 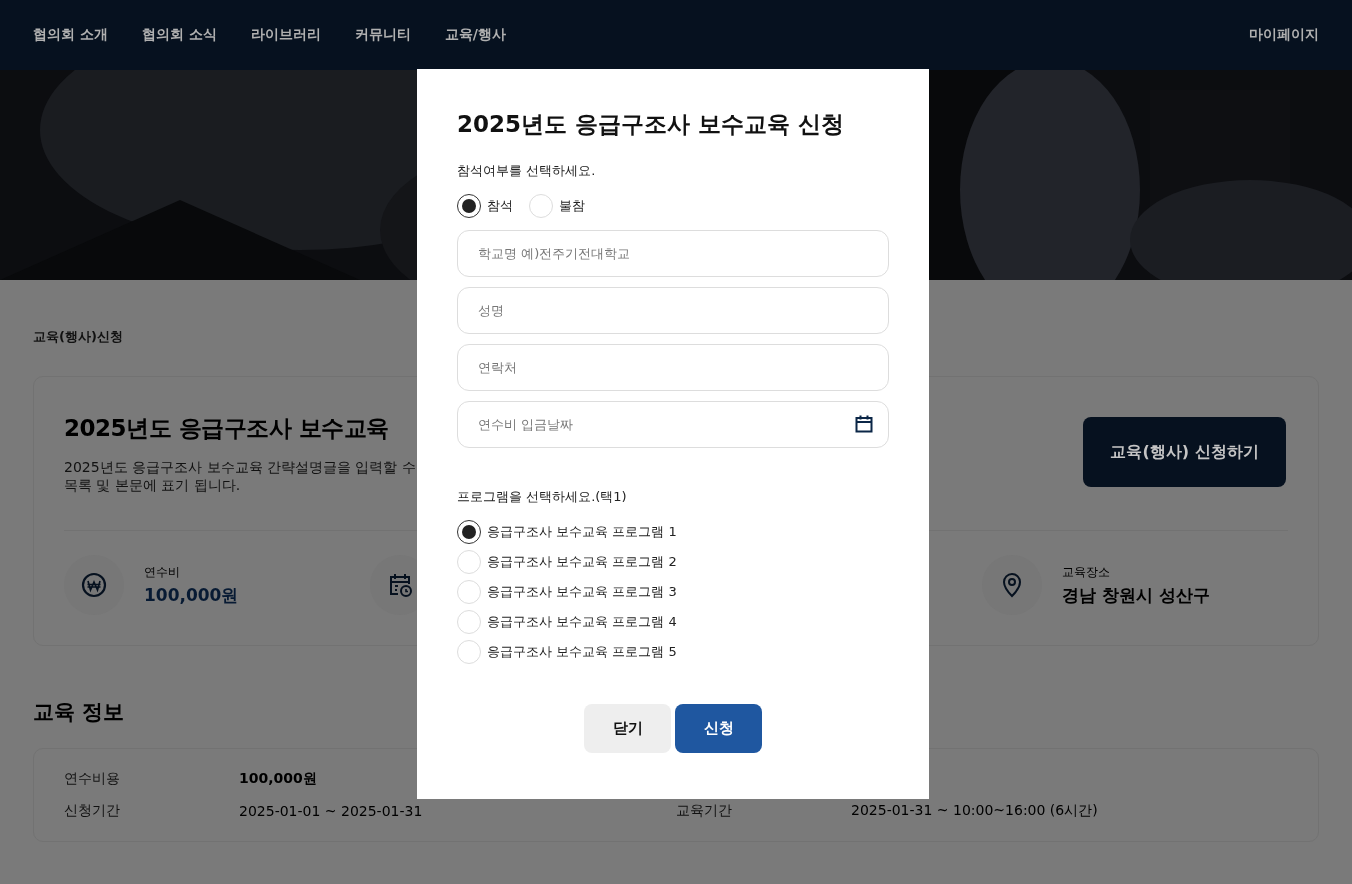 What do you see at coordinates (227, 428) in the screenshot?
I see `event-title: 2025년도 응급구조사 보수교육` at bounding box center [227, 428].